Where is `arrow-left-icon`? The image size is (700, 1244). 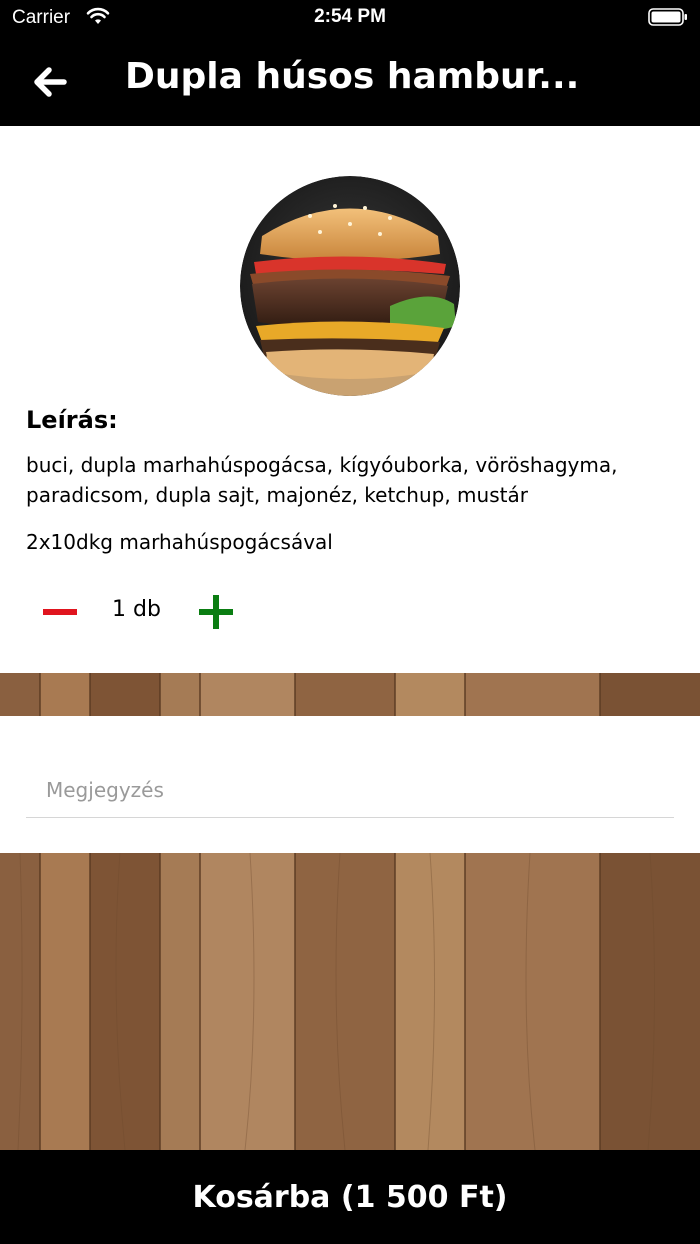 arrow-left-icon is located at coordinates (50, 82).